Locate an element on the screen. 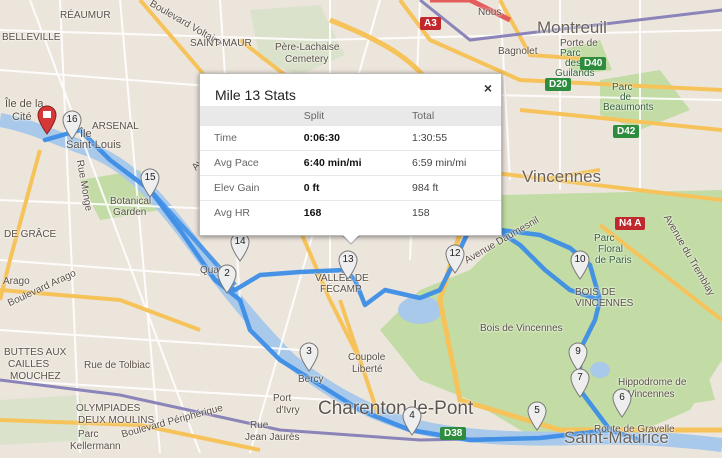 Image resolution: width=722 pixels, height=458 pixels. map-label: BELLEVILLE is located at coordinates (31, 37).